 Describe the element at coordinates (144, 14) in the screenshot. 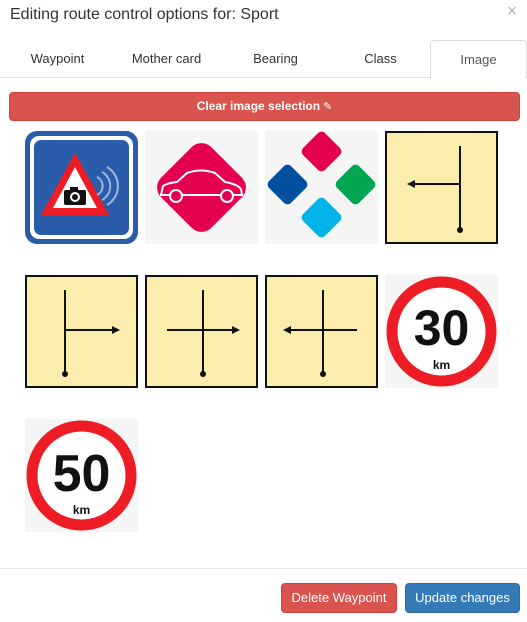

I see `modal-title: Editing route control options for: Sport` at that location.